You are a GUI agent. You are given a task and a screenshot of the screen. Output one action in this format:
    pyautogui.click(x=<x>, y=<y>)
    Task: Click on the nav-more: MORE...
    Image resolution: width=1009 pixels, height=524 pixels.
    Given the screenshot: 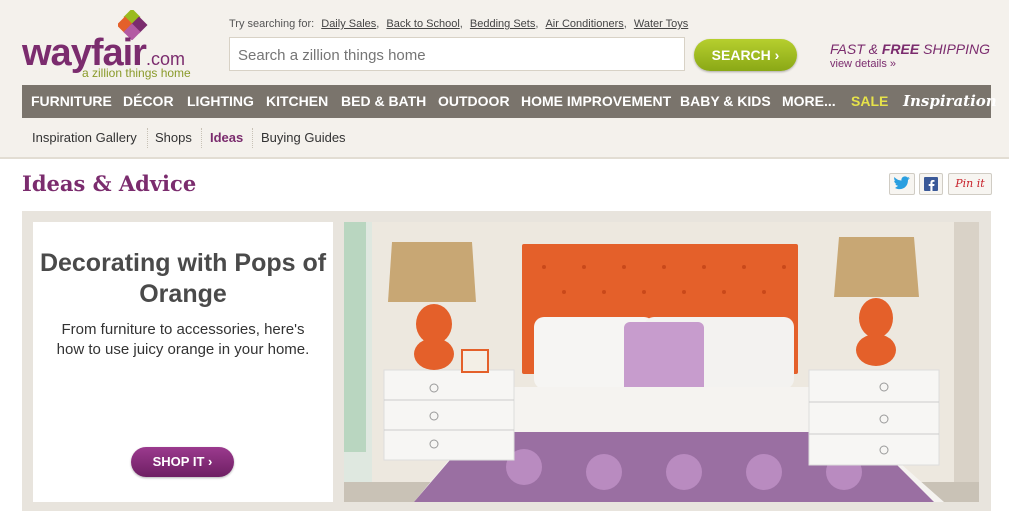 What is the action you would take?
    pyautogui.click(x=809, y=101)
    